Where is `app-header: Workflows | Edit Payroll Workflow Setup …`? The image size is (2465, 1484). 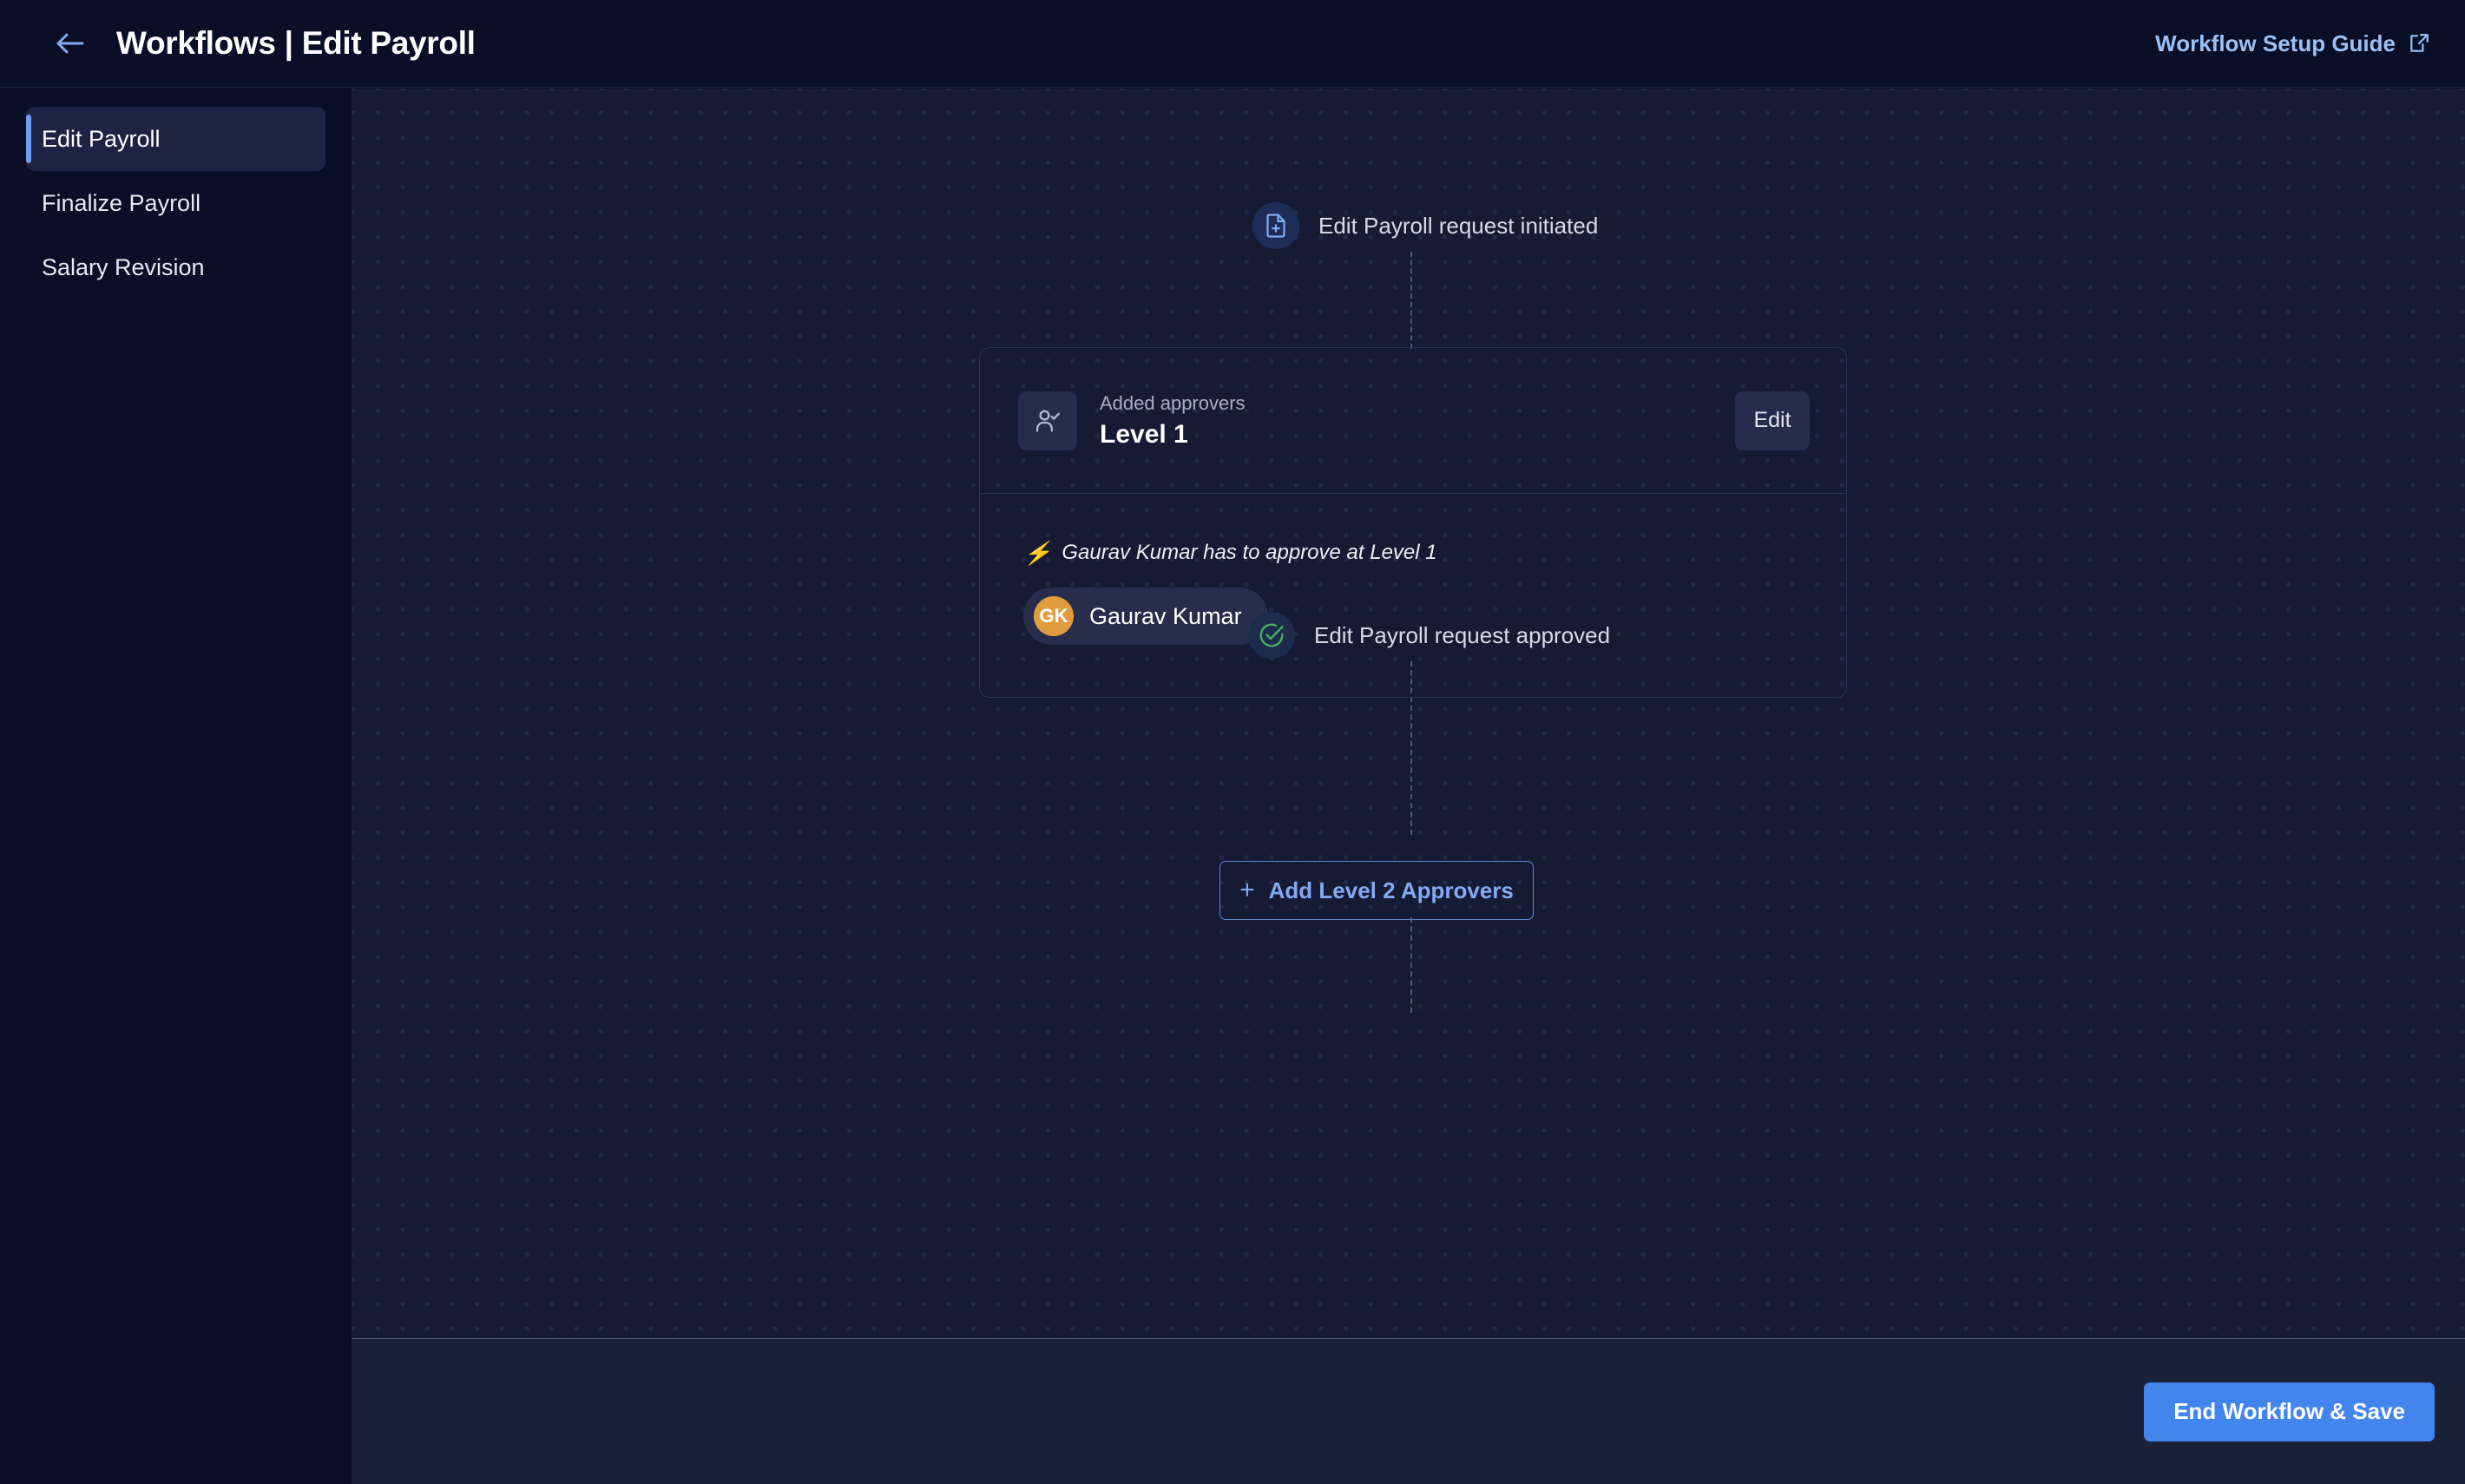 app-header: Workflows | Edit Payroll Workflow Setup … is located at coordinates (1233, 44).